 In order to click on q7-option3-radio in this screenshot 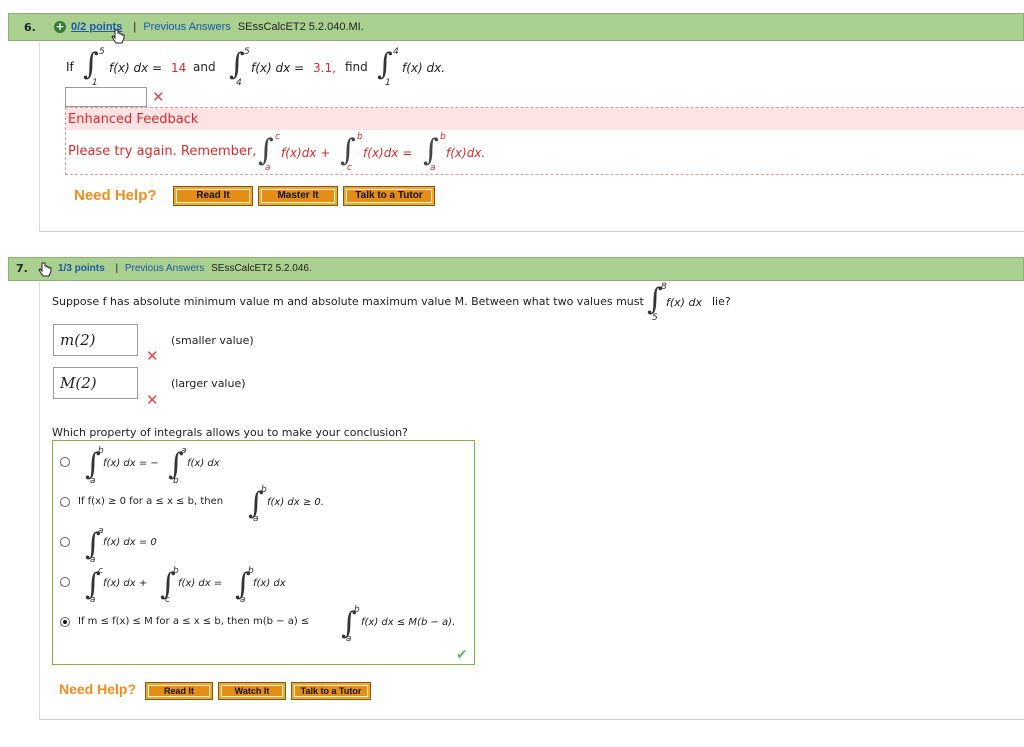, I will do `click(65, 542)`.